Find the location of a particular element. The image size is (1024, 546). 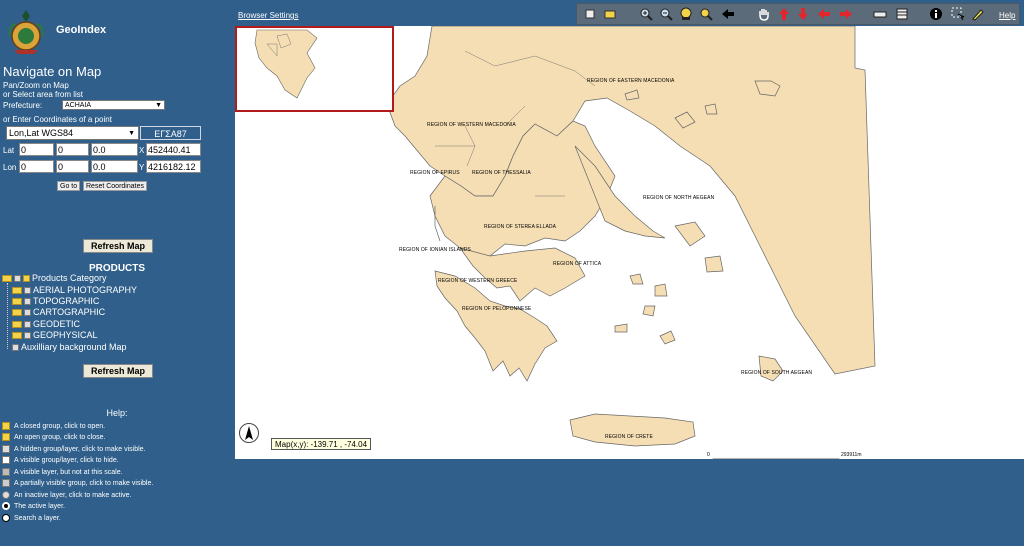

lat-seconds-input: 0.0 is located at coordinates (114, 149).